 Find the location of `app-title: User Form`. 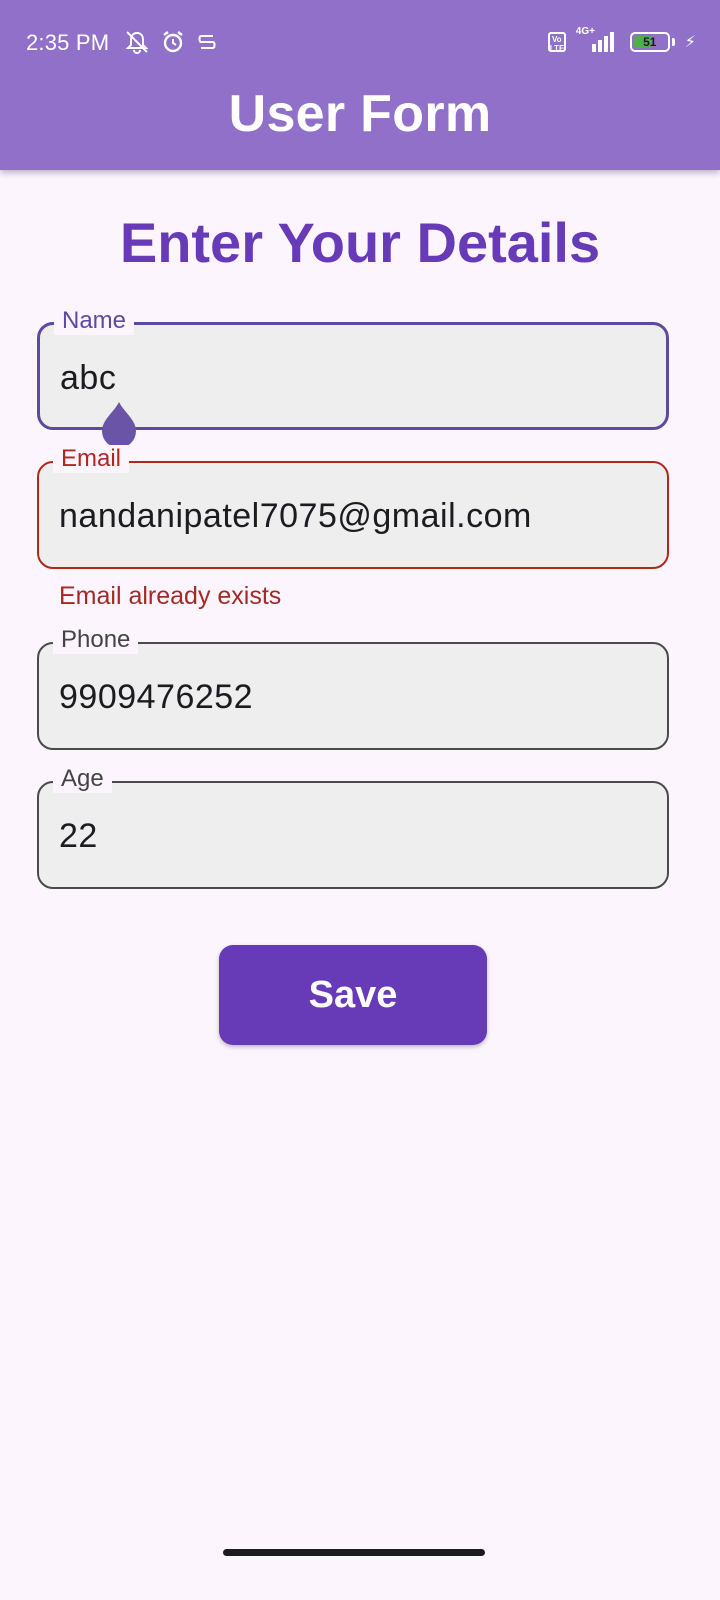

app-title: User Form is located at coordinates (360, 114).